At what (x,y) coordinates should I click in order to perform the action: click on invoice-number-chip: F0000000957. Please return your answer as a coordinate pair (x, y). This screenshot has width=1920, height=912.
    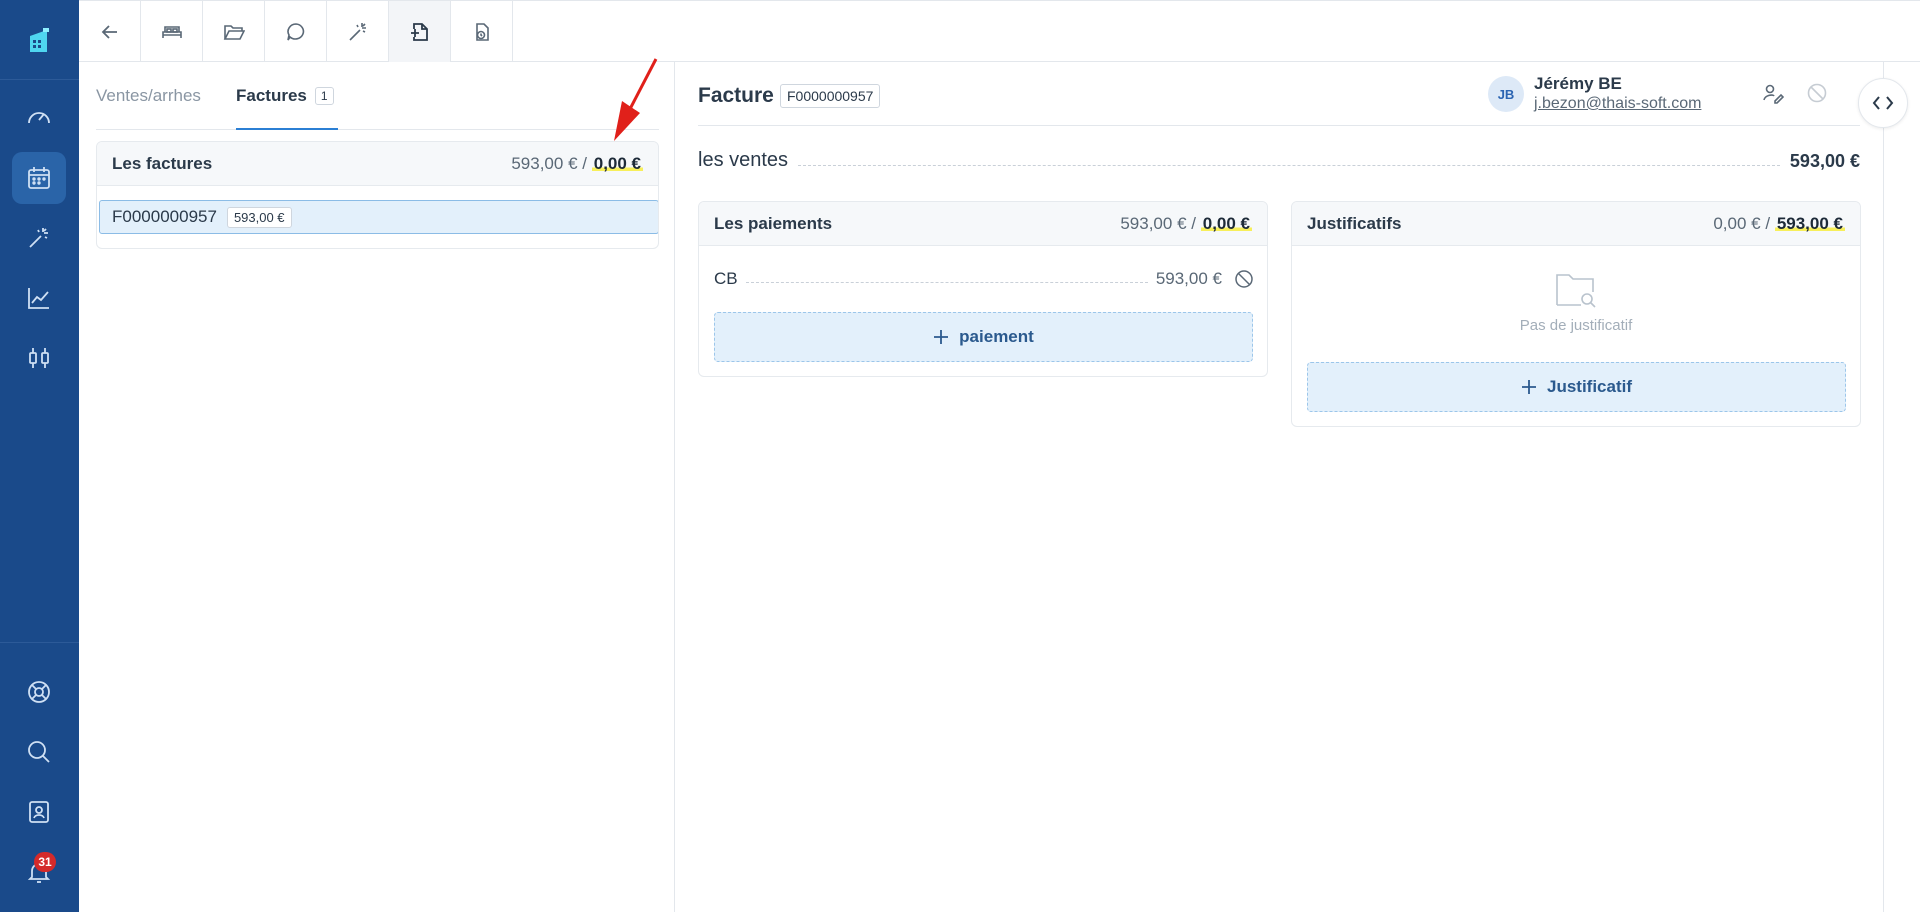
    Looking at the image, I should click on (830, 96).